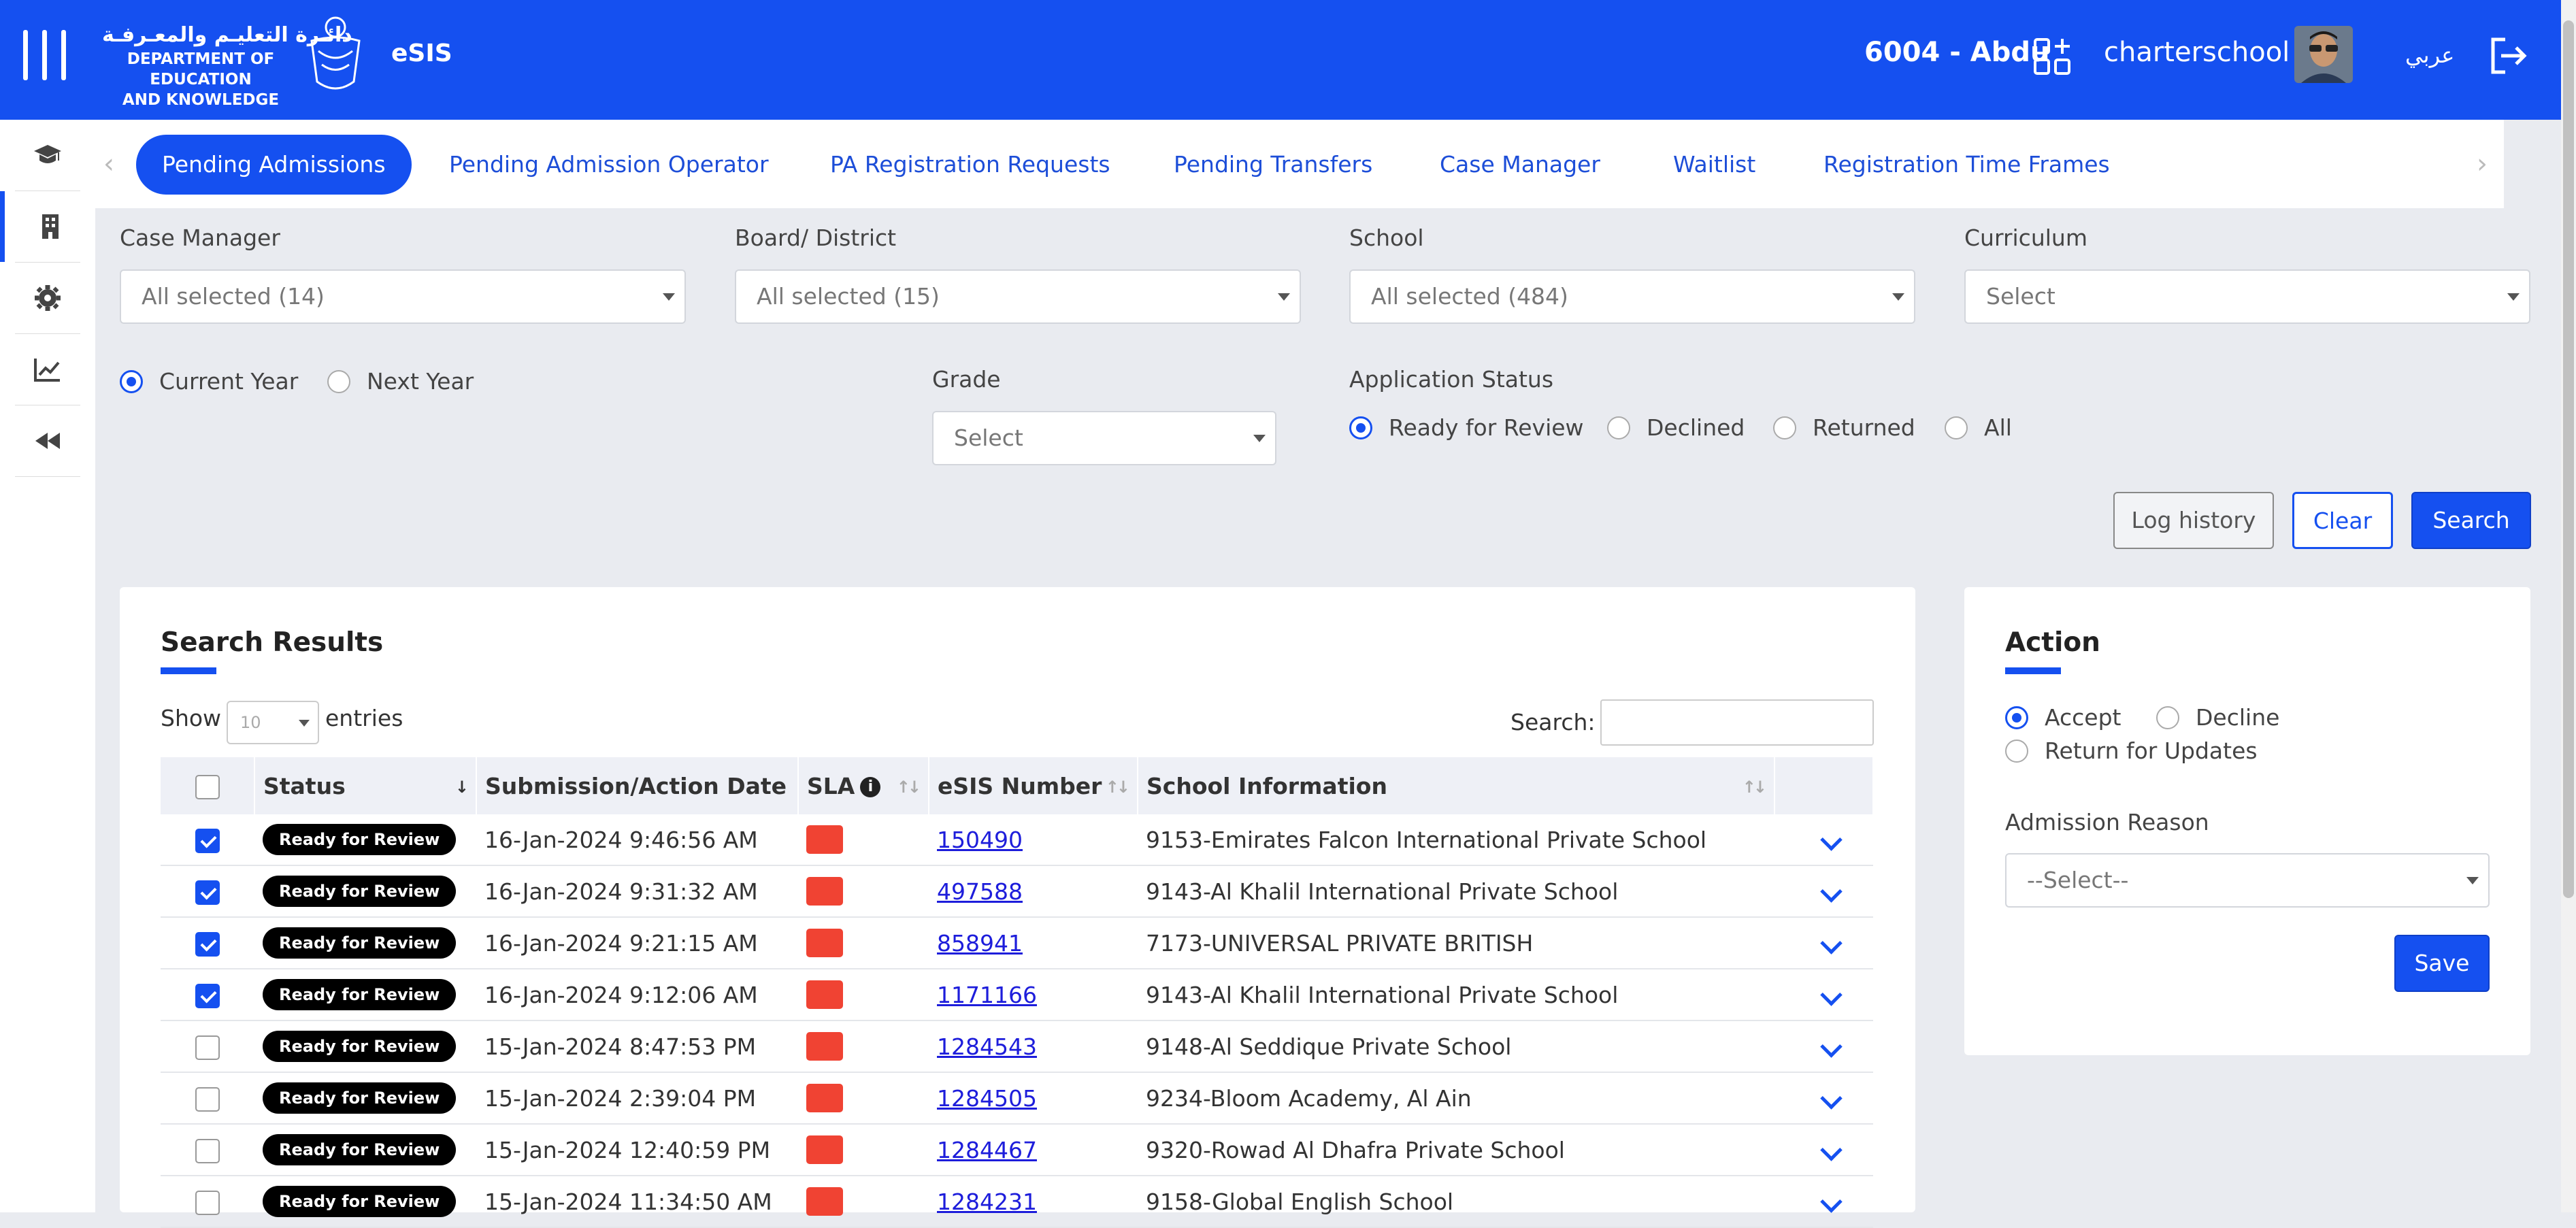 The height and width of the screenshot is (1228, 2576). Describe the element at coordinates (401, 382) in the screenshot. I see `next-year-radio: Next Year` at that location.